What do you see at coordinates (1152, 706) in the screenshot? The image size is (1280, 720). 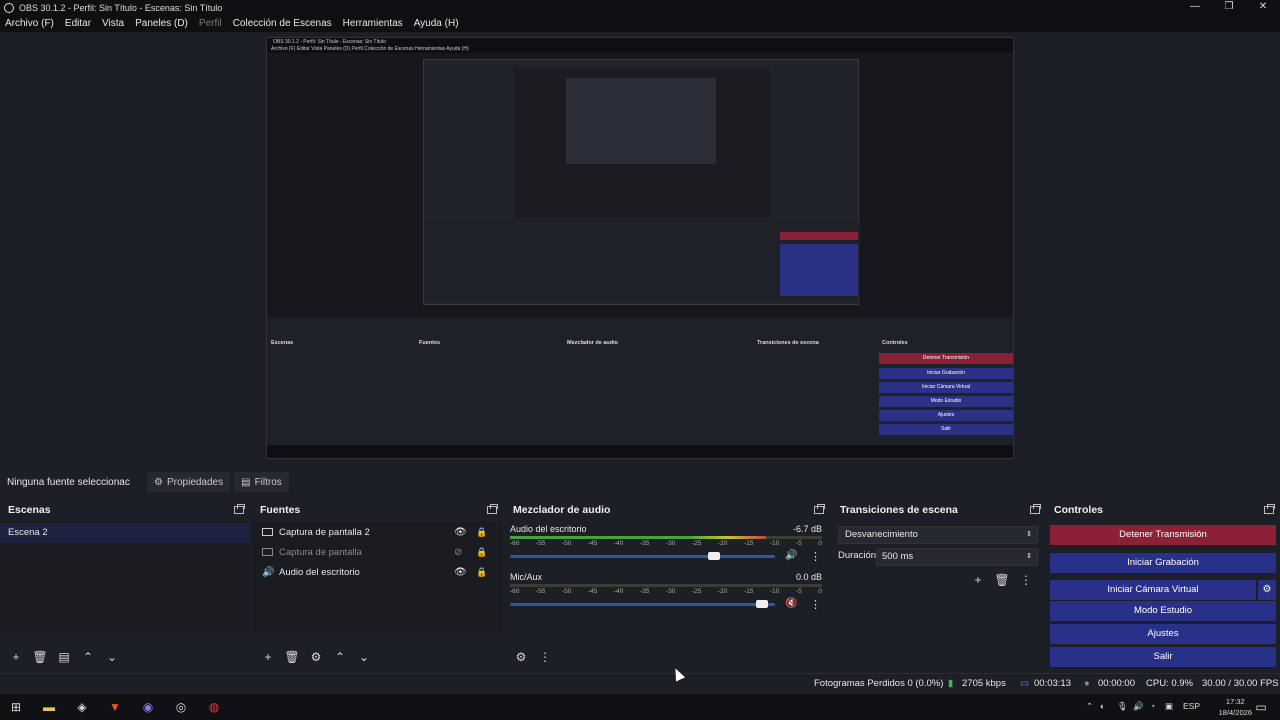 I see `network-icon: ◔` at bounding box center [1152, 706].